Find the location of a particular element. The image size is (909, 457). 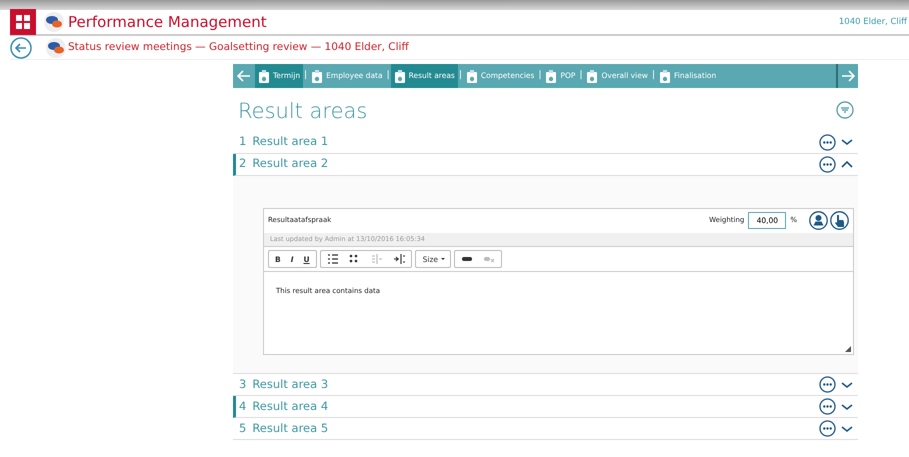

indent-icon is located at coordinates (398, 259).